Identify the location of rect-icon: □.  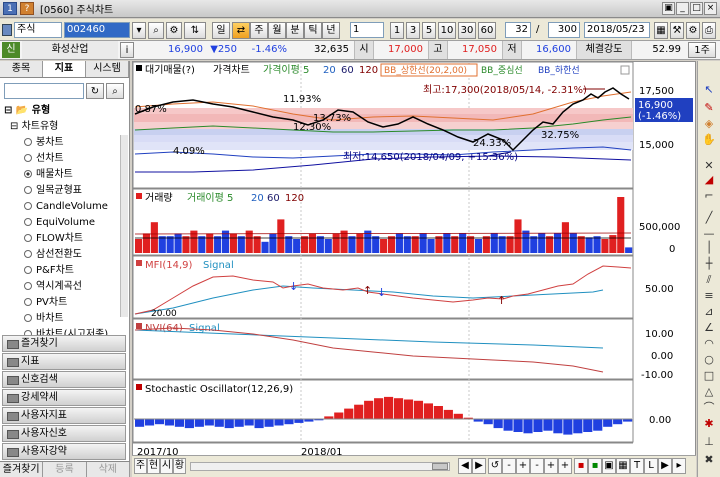
(709, 375).